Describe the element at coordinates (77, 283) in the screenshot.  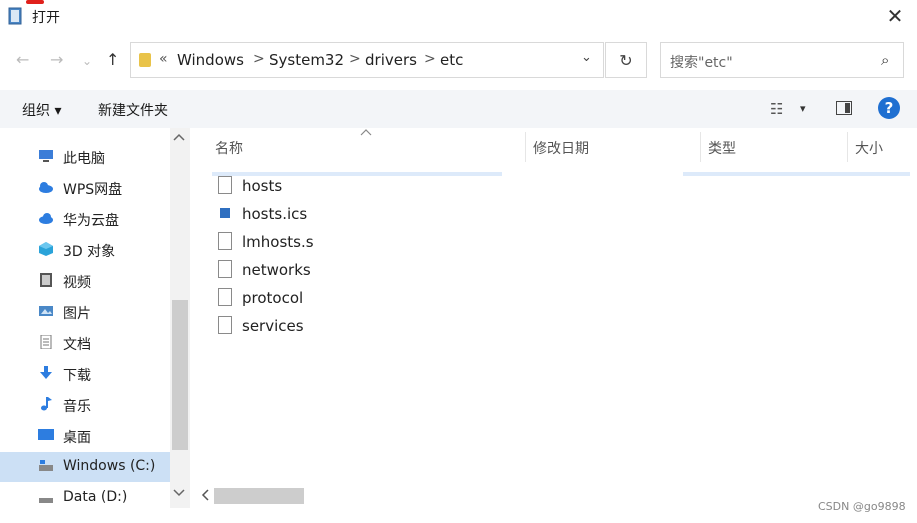
I see `sidebar-item-label: 视频` at that location.